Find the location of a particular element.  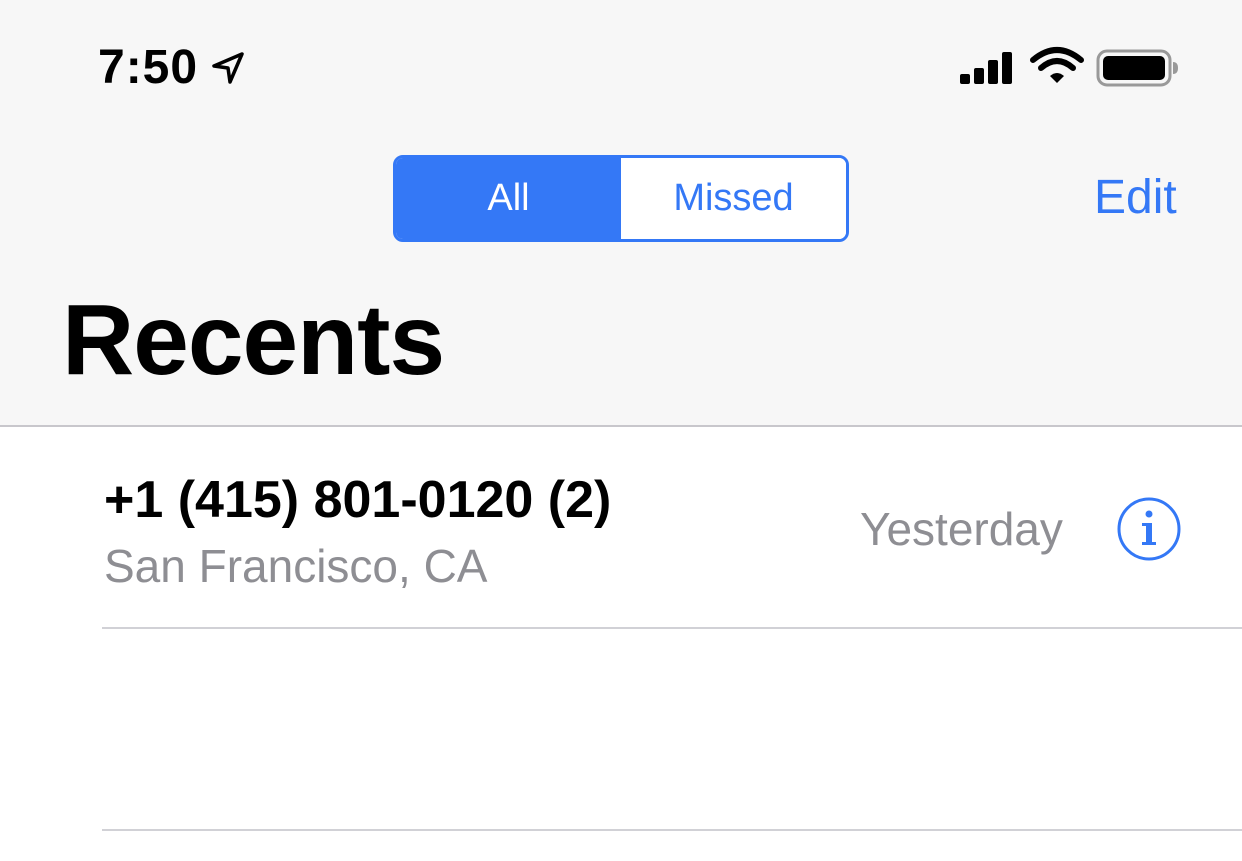

caller-number: +1 (415) 801-0120 (2) is located at coordinates (358, 500).